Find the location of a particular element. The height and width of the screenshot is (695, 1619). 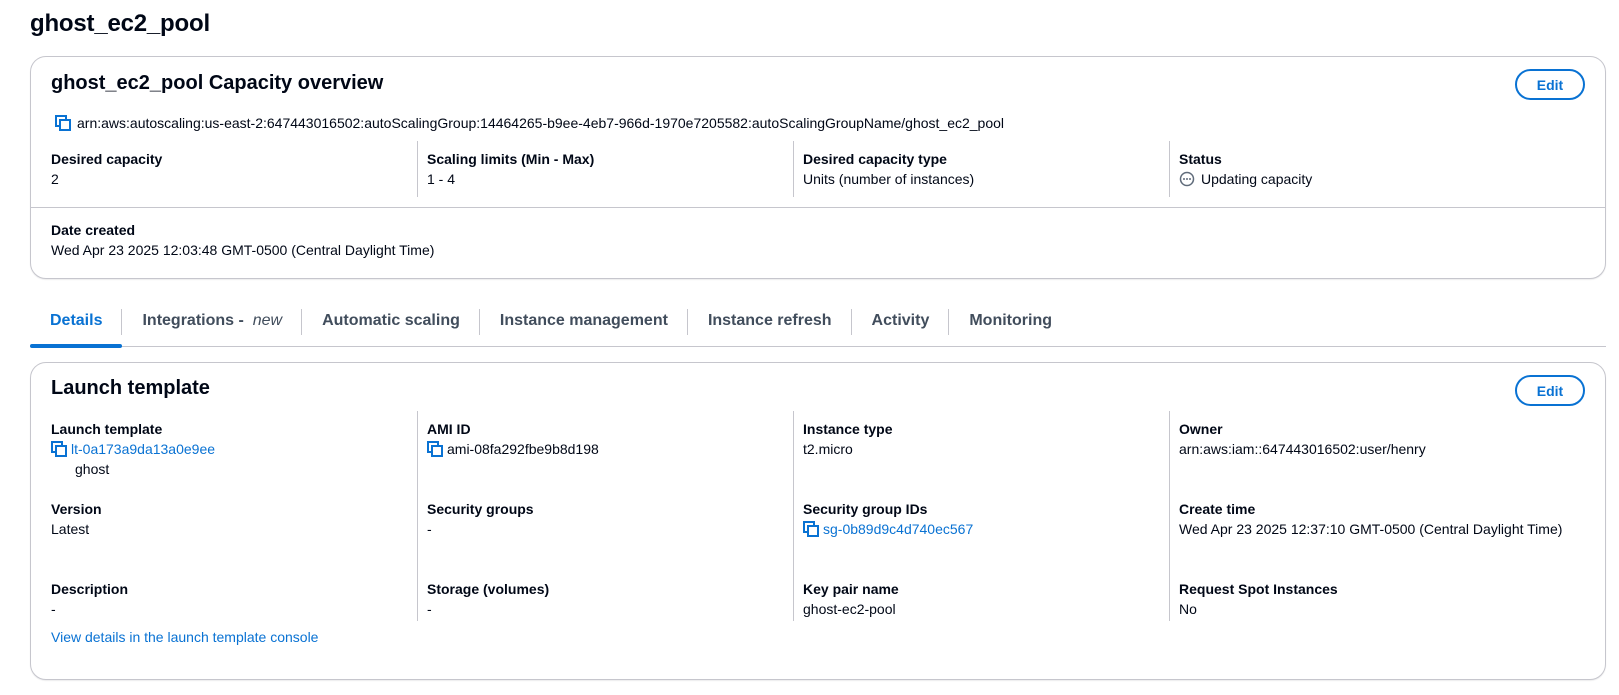

security-group-ids-field: Security group IDs sg-0b89d9c4d740ec567 is located at coordinates (888, 519).